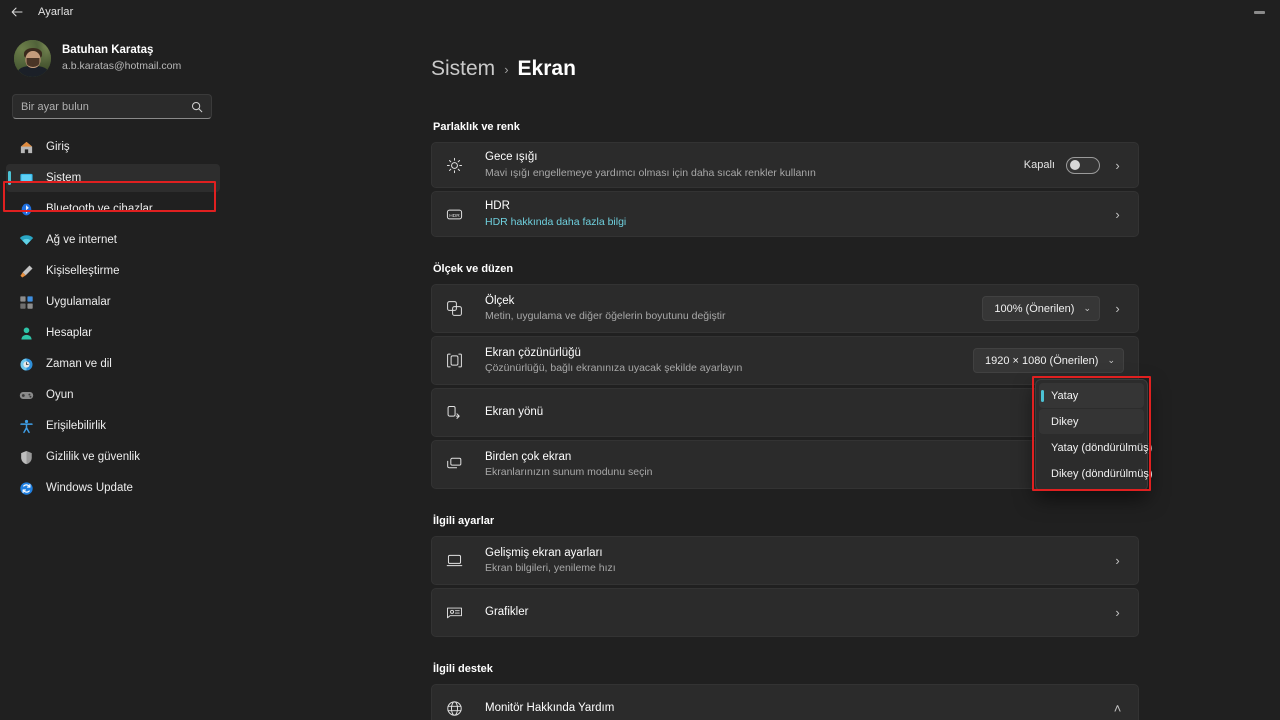  Describe the element at coordinates (550, 568) in the screenshot. I see `advanced-display-subtitle: Ekran bilgileri, yenileme hızı` at that location.